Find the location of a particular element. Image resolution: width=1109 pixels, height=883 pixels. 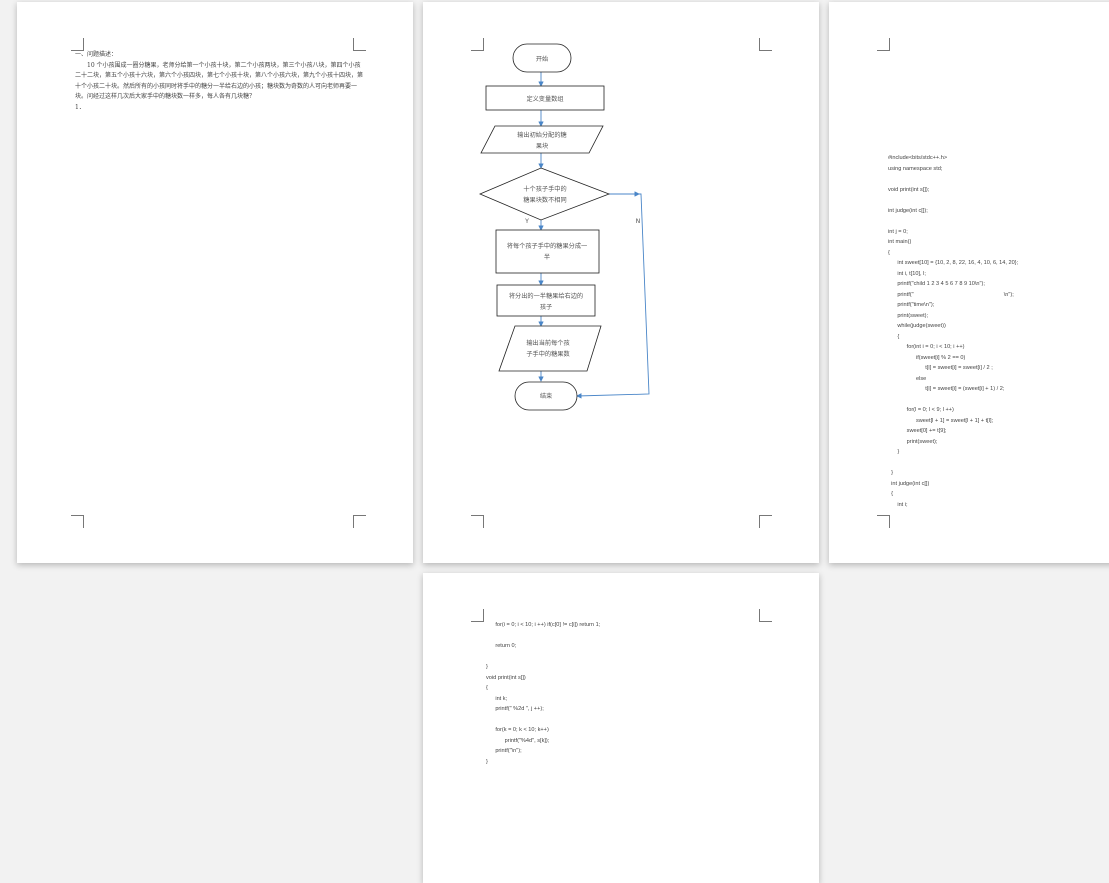

code-line: printf("\n"); is located at coordinates (504, 751).